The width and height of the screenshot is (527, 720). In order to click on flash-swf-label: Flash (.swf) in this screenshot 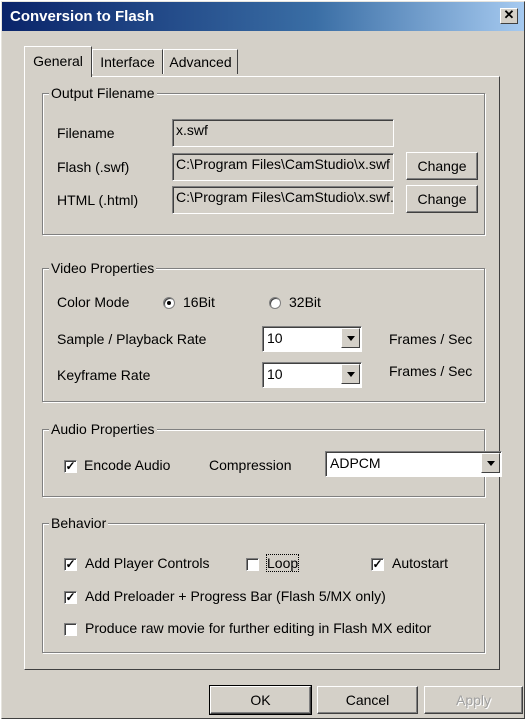, I will do `click(93, 167)`.